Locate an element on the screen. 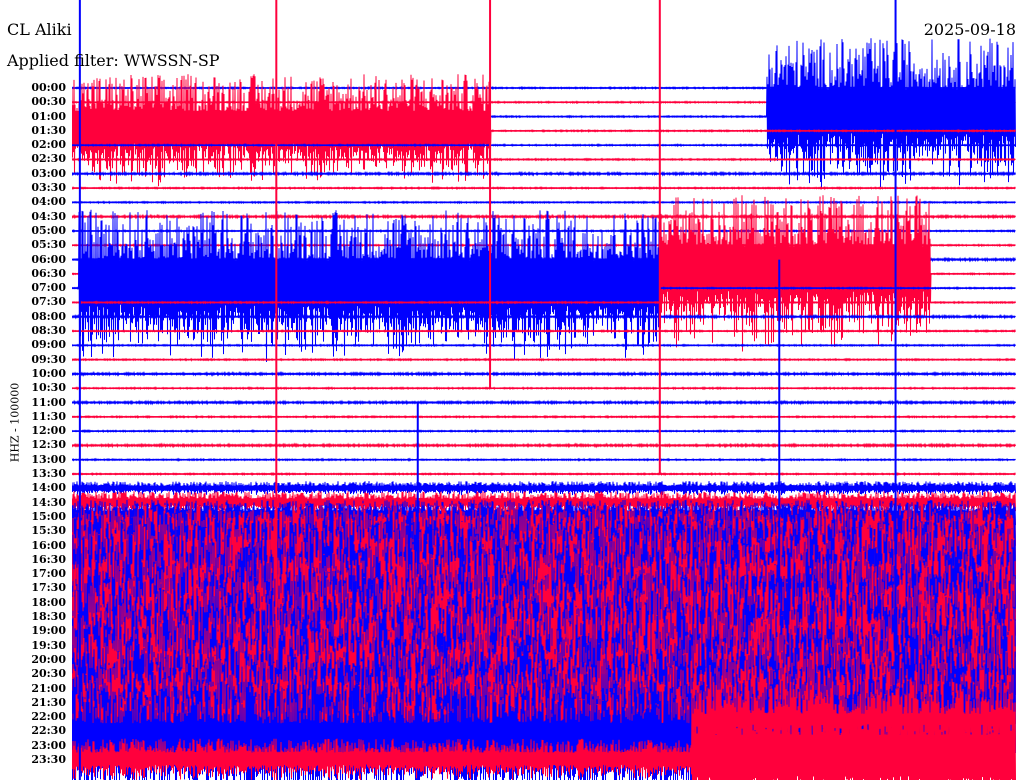 The image size is (1024, 780). time-label: 03:00 is located at coordinates (48, 173).